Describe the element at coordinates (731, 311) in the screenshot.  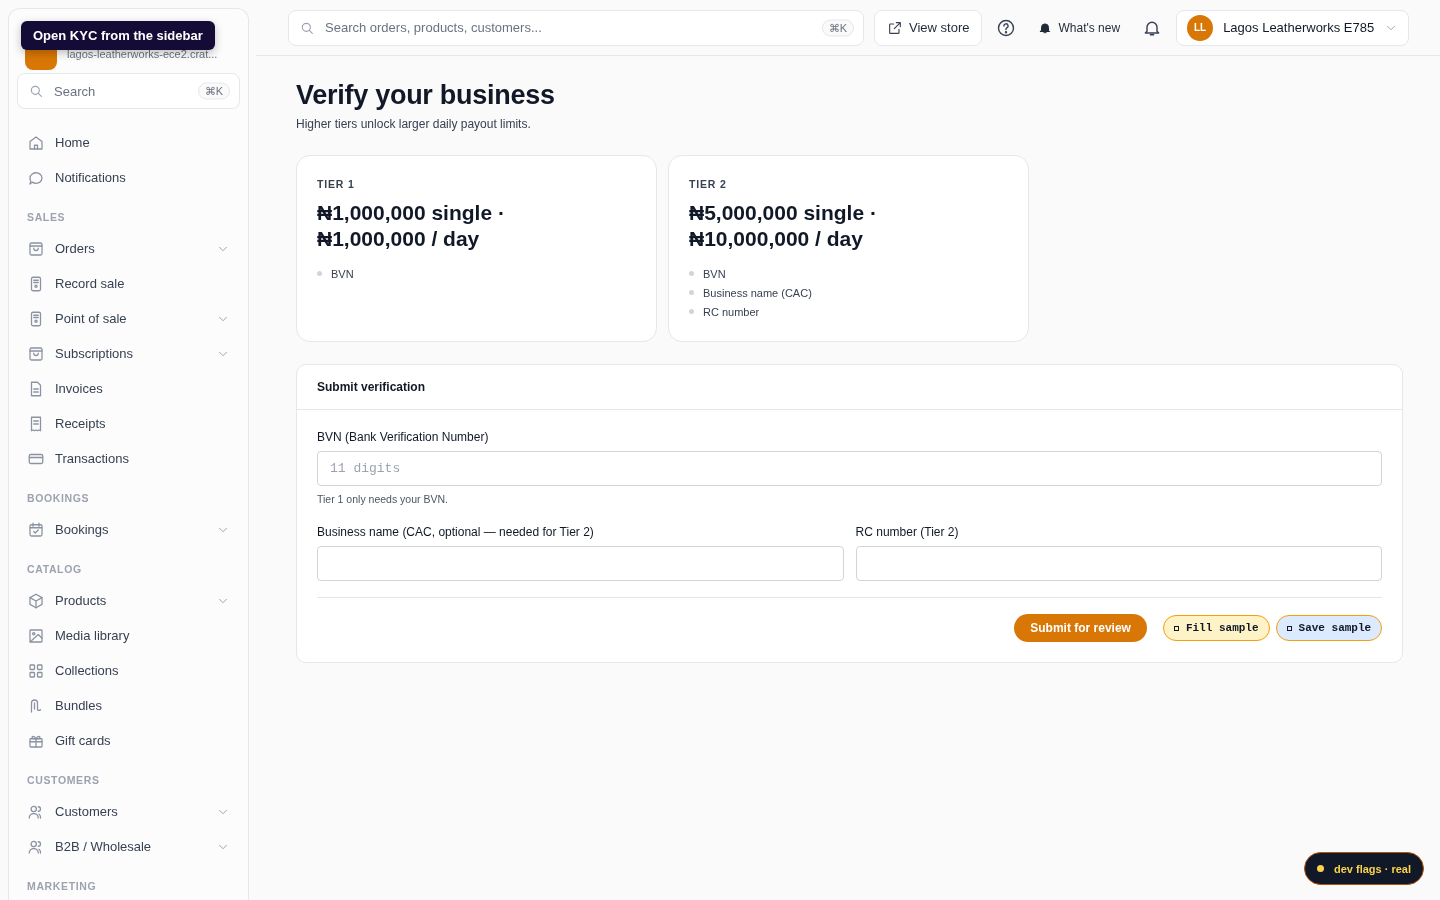
I see `requirement-text: RC number` at that location.